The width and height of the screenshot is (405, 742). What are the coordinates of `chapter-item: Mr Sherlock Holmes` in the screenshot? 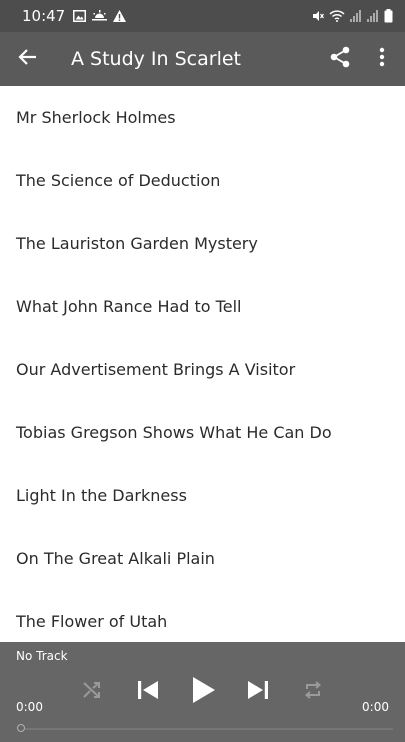 It's located at (202, 117).